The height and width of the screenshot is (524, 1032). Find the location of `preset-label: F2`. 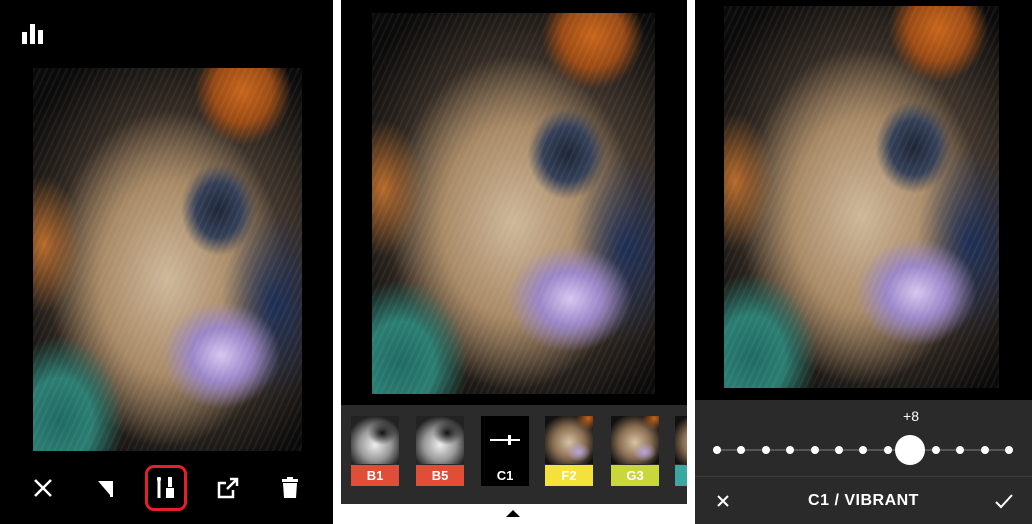

preset-label: F2 is located at coordinates (569, 475).